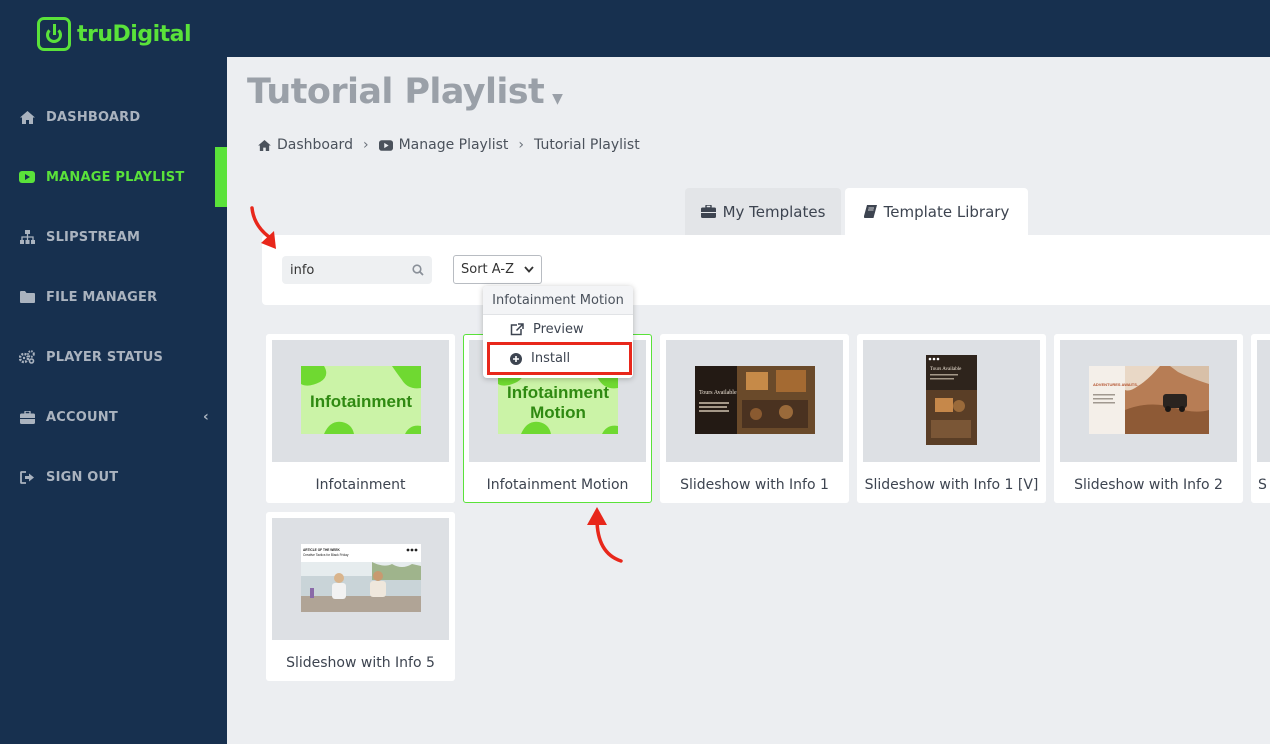 Image resolution: width=1270 pixels, height=744 pixels. What do you see at coordinates (558, 300) in the screenshot?
I see `popover-title: Infotainment Motion` at bounding box center [558, 300].